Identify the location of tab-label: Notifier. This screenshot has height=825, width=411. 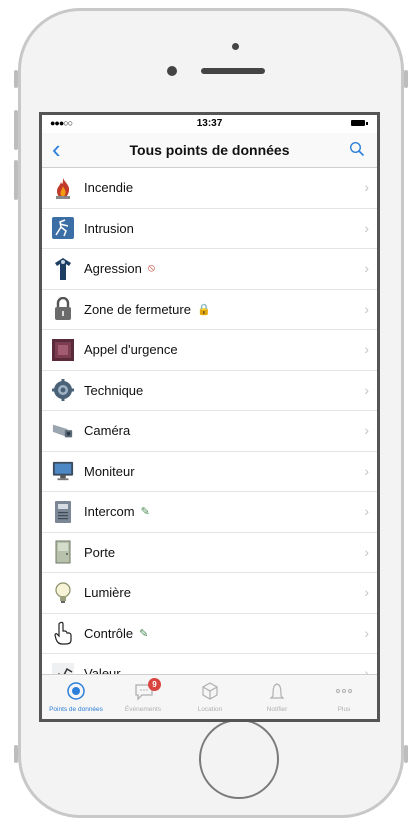
(277, 709).